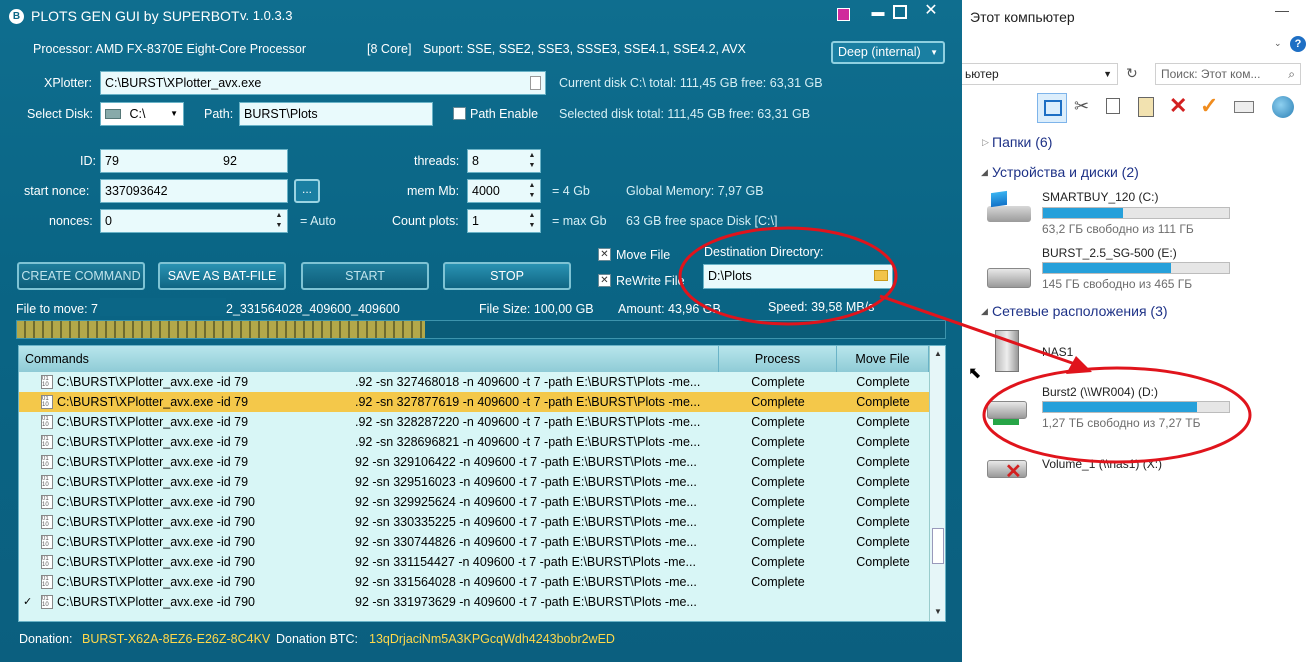  I want to click on row-command: C:\BURST\XPlotter_avx.exe -id 79, so click(153, 442).